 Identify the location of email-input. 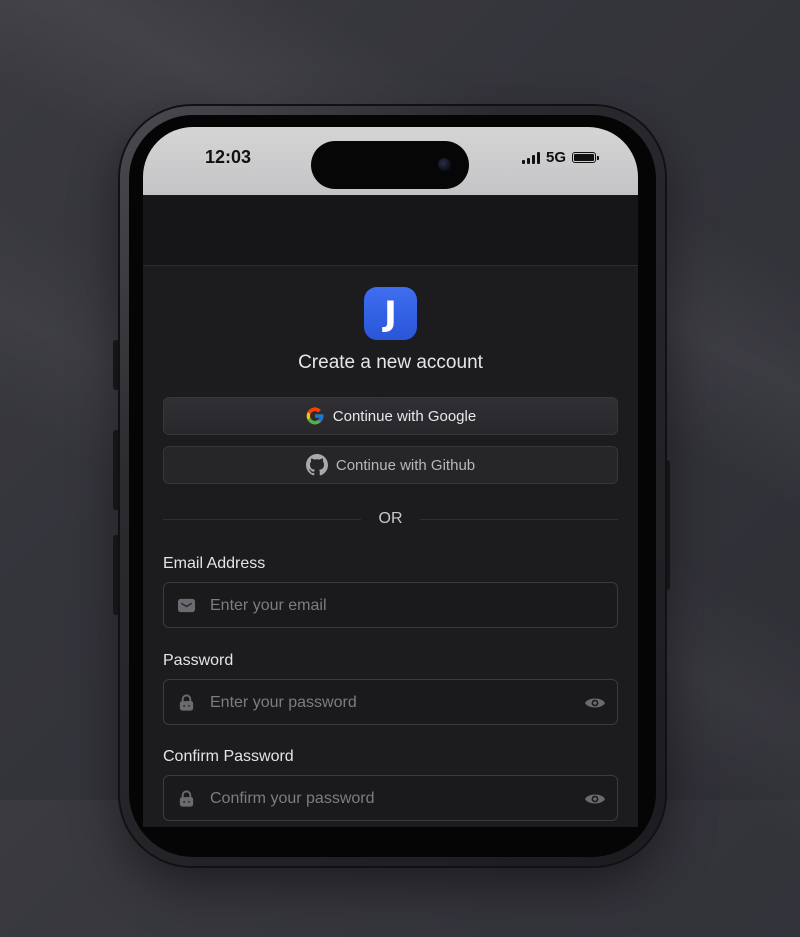
(390, 606).